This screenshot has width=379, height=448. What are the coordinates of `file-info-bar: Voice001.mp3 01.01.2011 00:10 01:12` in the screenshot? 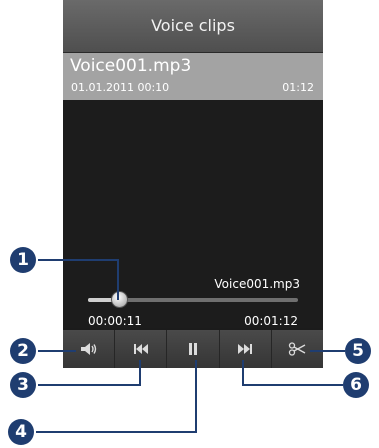 It's located at (193, 76).